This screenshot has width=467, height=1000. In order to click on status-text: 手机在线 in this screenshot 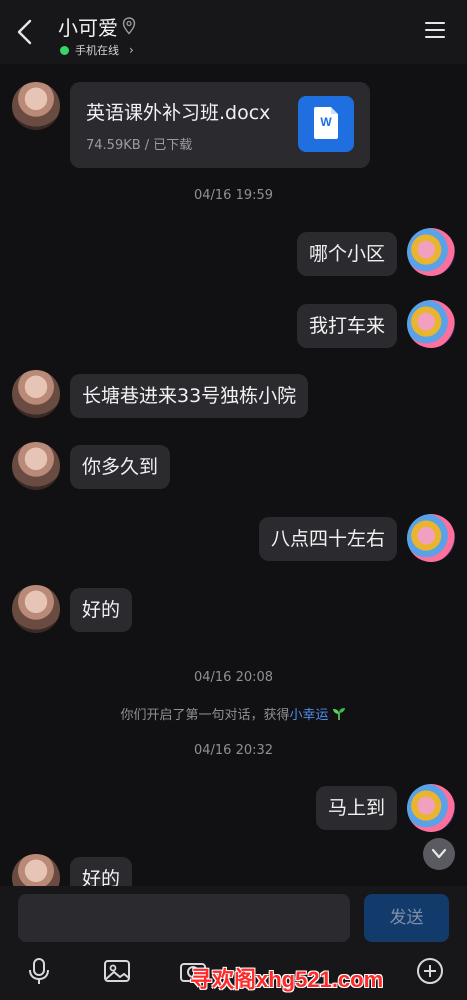, I will do `click(97, 50)`.